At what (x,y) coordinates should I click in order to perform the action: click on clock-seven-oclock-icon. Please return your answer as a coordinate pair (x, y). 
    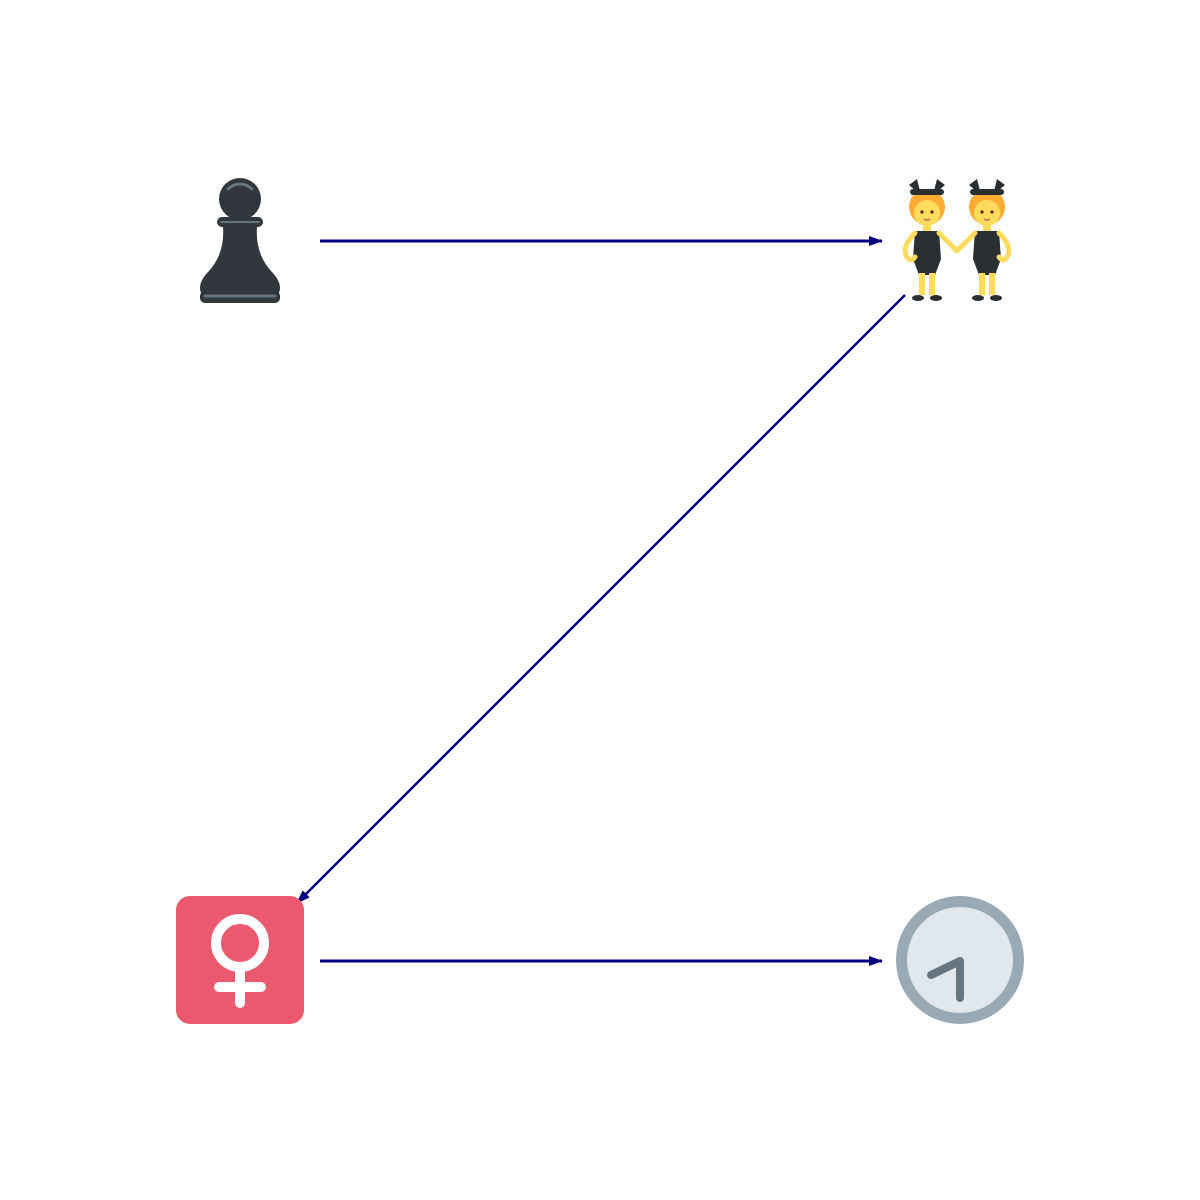
    Looking at the image, I should click on (960, 960).